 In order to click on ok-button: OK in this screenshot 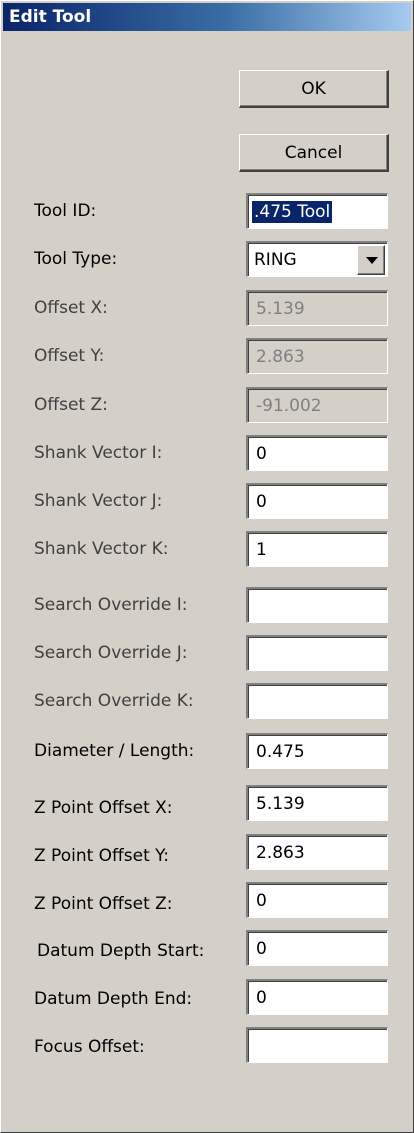, I will do `click(314, 89)`.